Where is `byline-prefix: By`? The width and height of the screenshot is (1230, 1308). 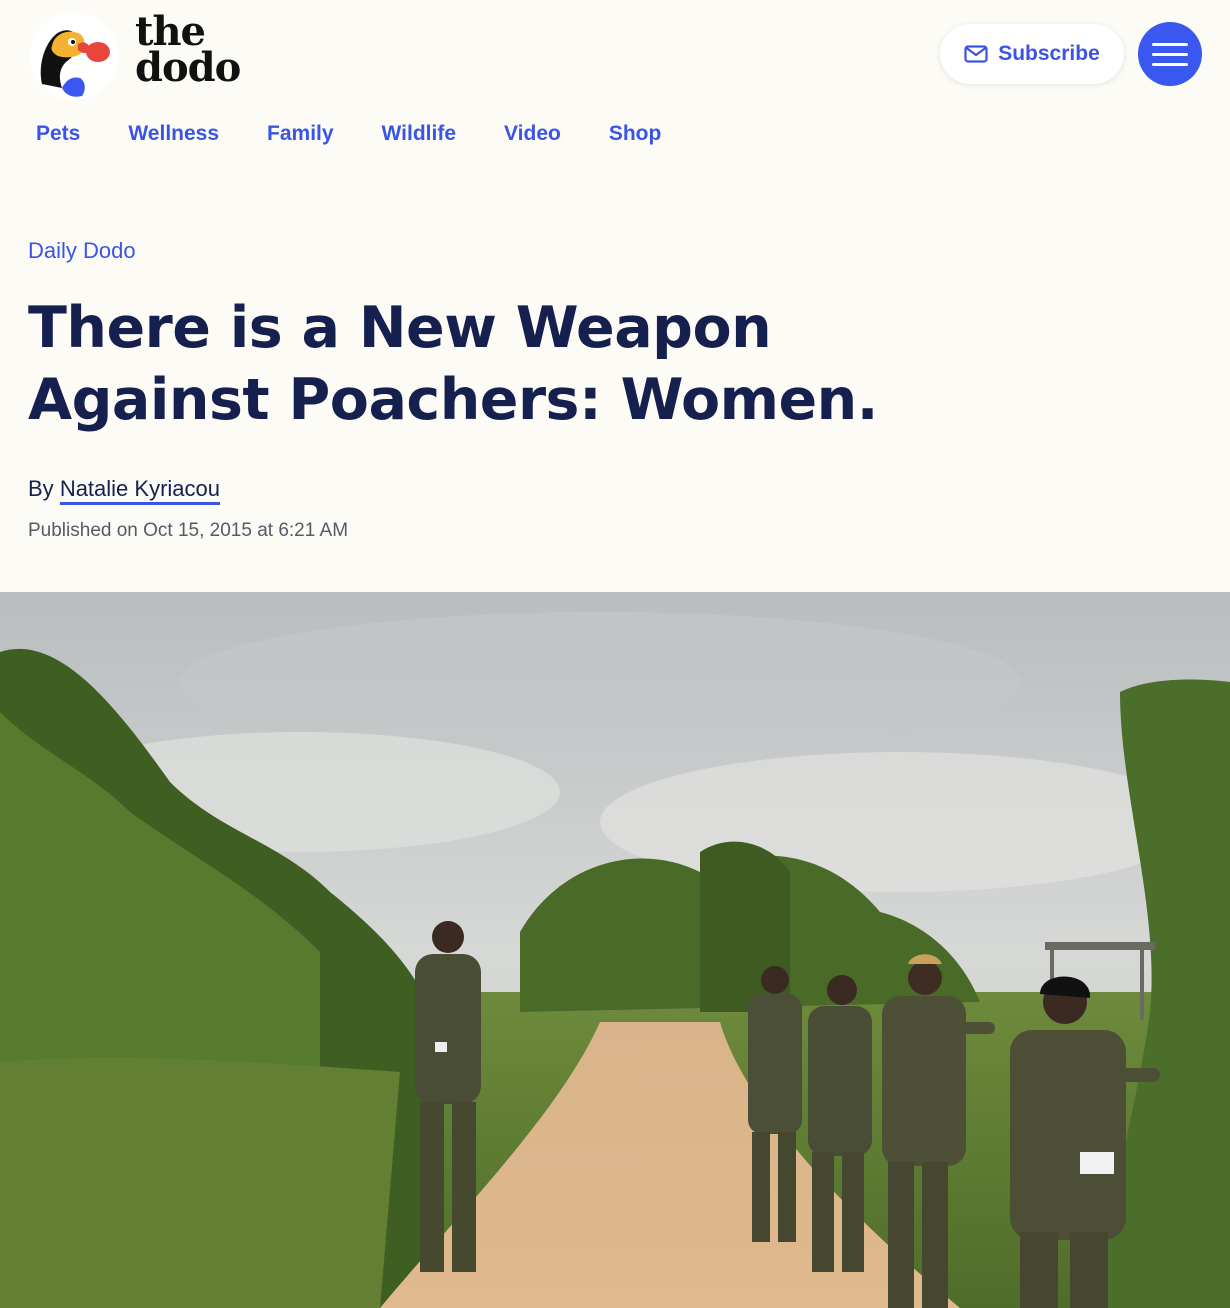 byline-prefix: By is located at coordinates (41, 488).